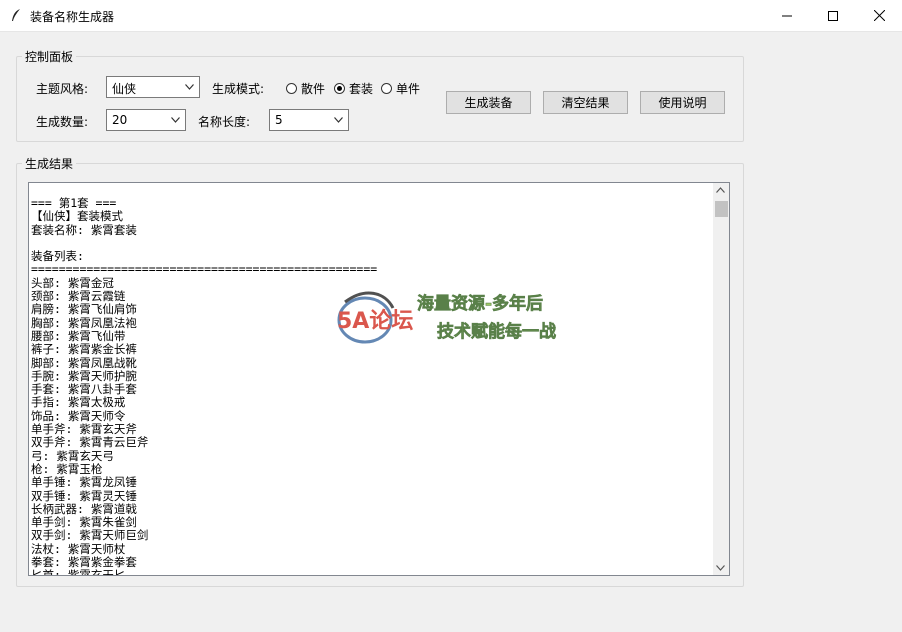  I want to click on feather-icon, so click(16, 15).